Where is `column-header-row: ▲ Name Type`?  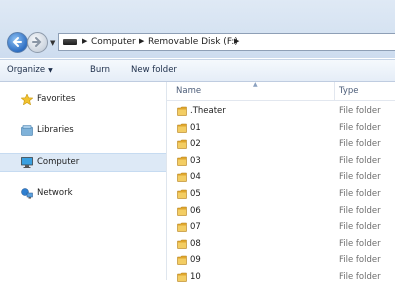
column-header-row: ▲ Name Type is located at coordinates (281, 91).